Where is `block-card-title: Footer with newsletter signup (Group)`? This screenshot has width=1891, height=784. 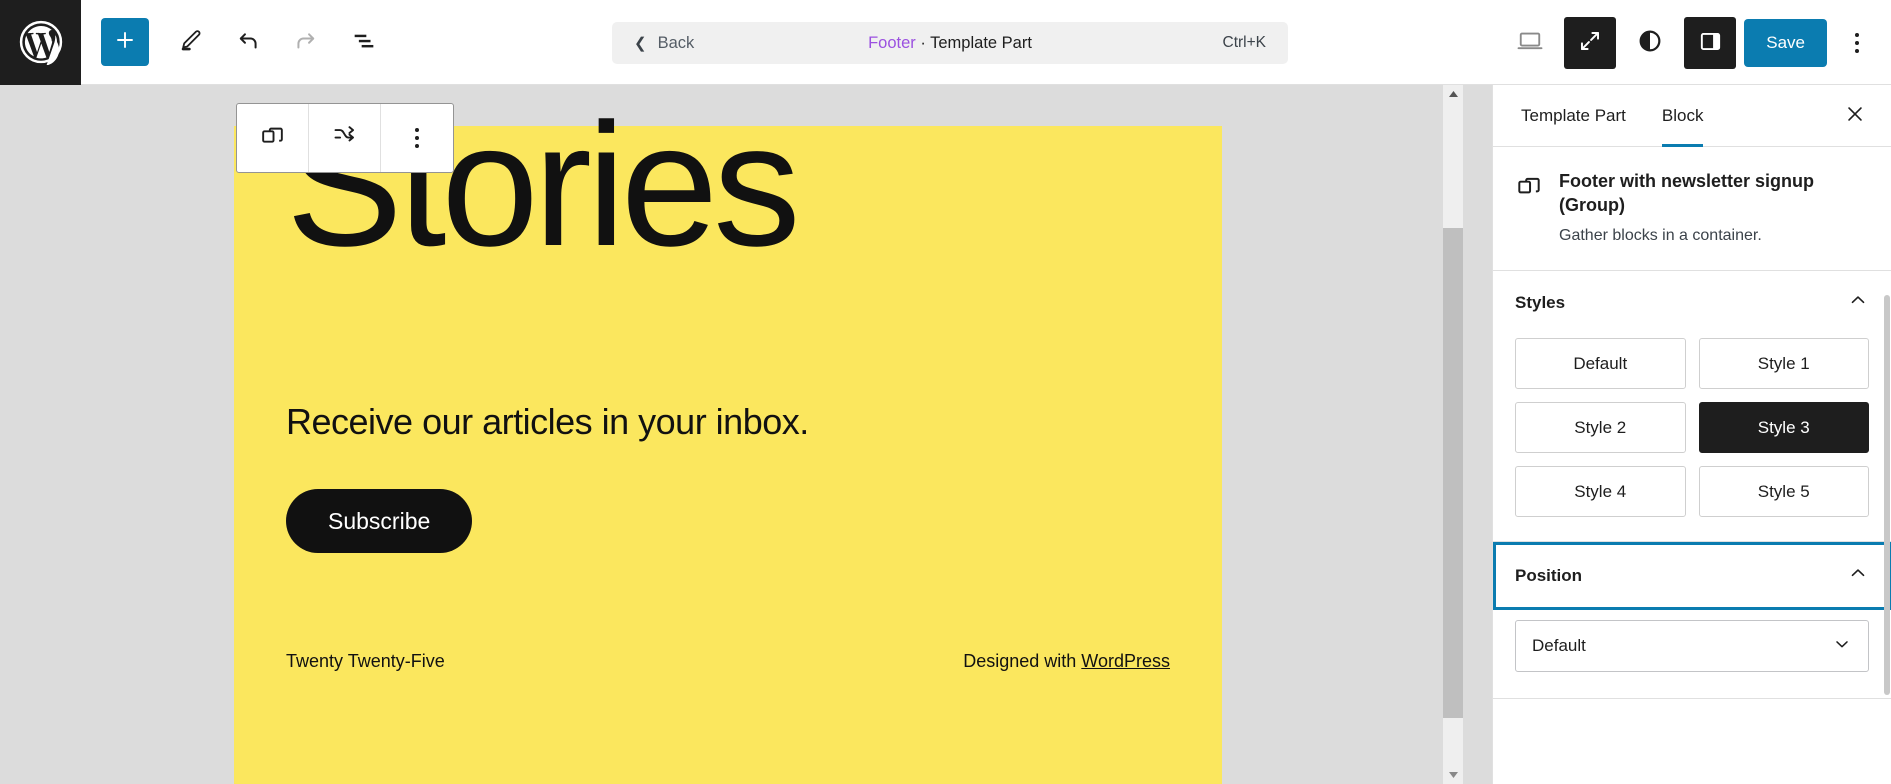
block-card-title: Footer with newsletter signup (Group) is located at coordinates (1687, 193).